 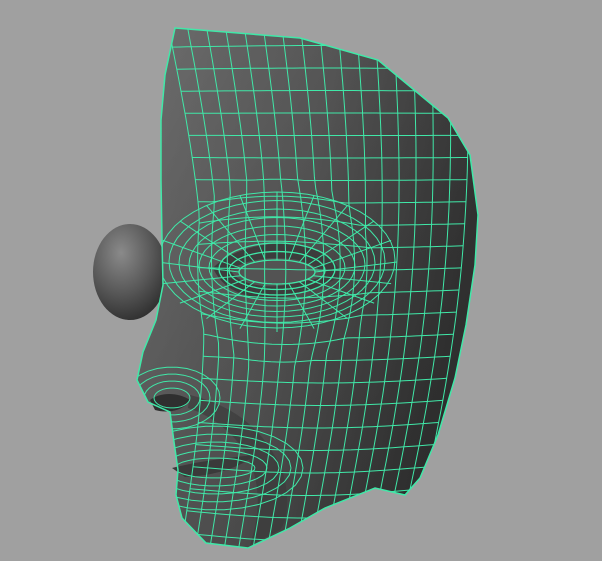 I want to click on eye-sphere, so click(x=130, y=272).